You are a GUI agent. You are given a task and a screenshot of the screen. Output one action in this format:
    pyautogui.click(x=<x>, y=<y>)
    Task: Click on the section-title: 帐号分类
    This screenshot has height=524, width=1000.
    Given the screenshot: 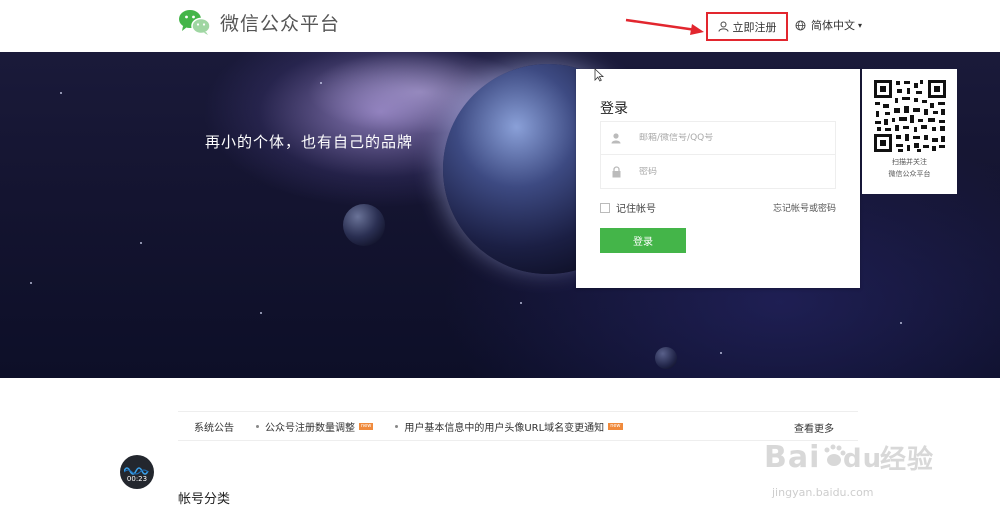 What is the action you would take?
    pyautogui.click(x=204, y=499)
    